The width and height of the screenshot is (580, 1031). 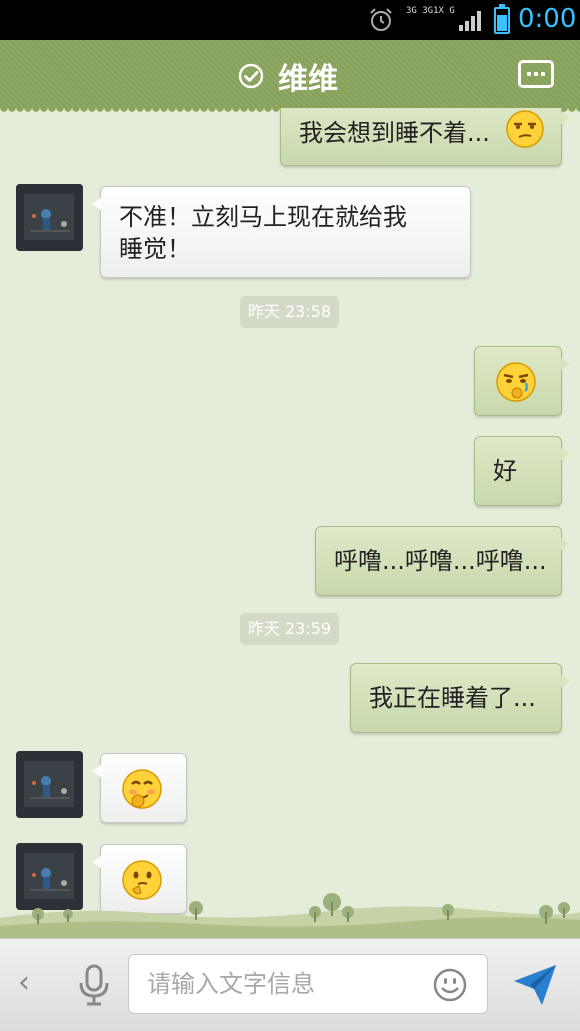 I want to click on message-bubble-outgoing: 好, so click(x=522, y=471).